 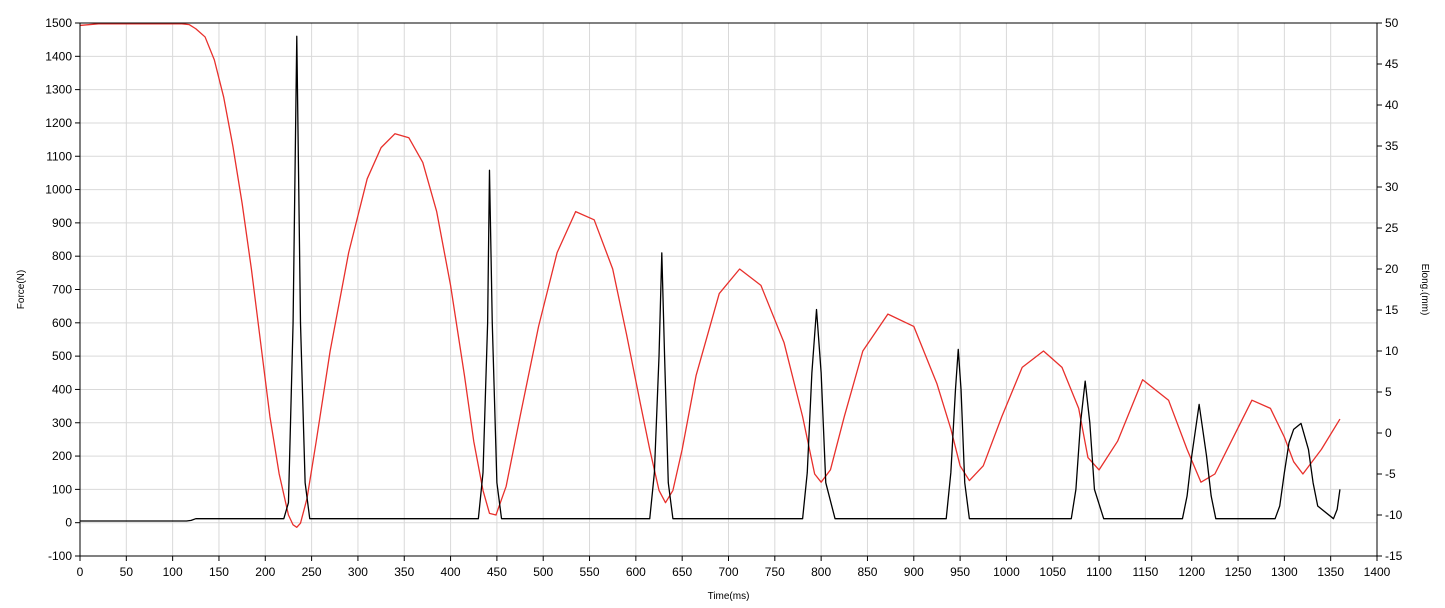 I want to click on x-tick-label: 1100, so click(x=1099, y=572).